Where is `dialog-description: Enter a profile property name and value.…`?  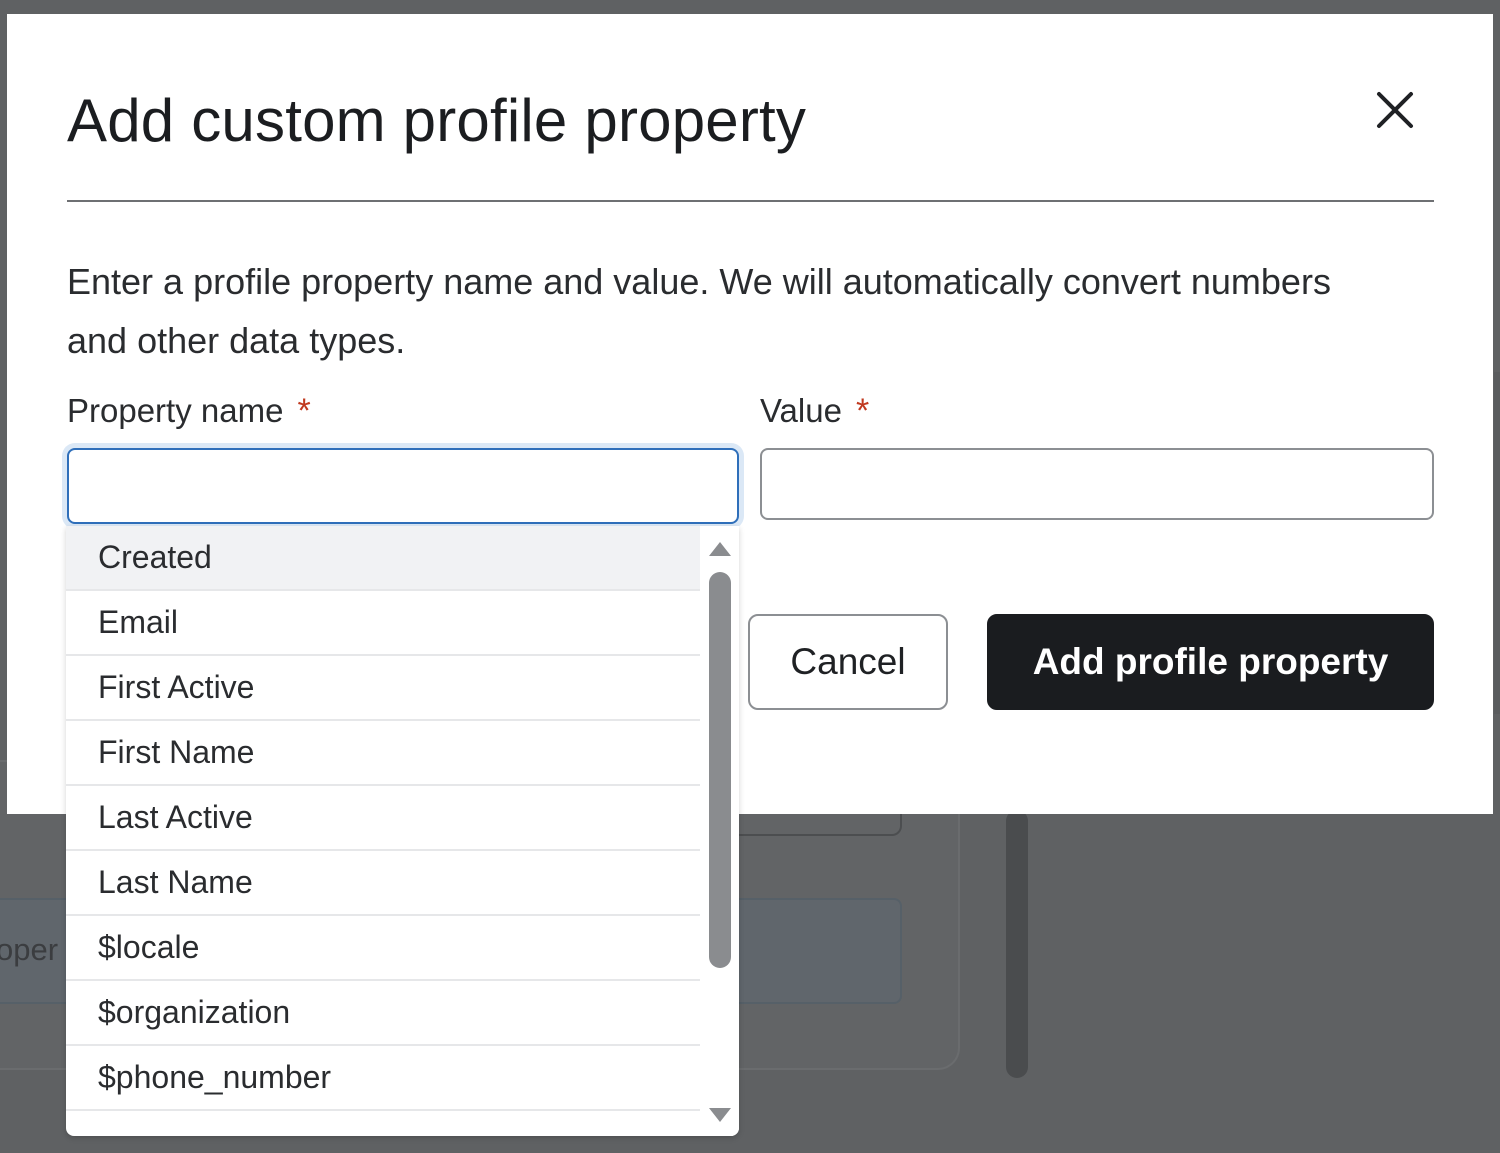 dialog-description: Enter a profile property name and value.… is located at coordinates (699, 311).